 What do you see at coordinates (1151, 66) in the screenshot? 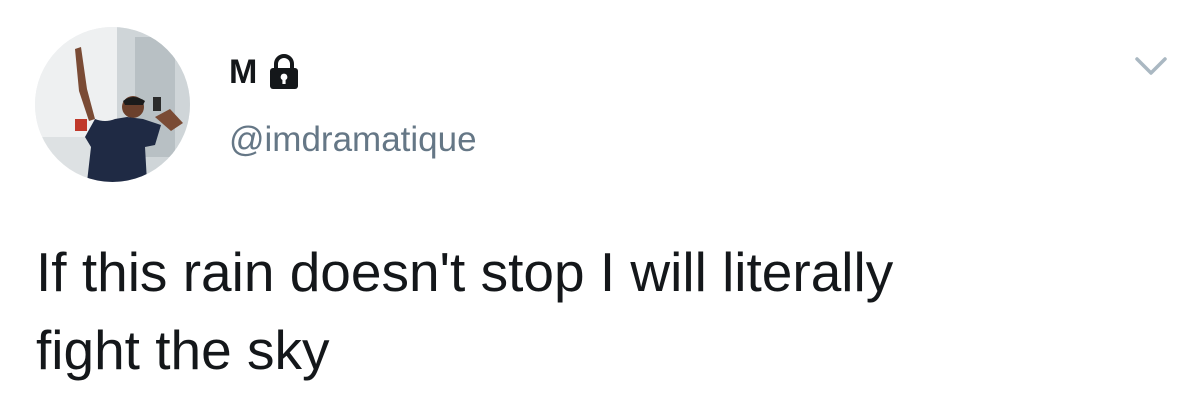
I see `chevron-down-icon` at bounding box center [1151, 66].